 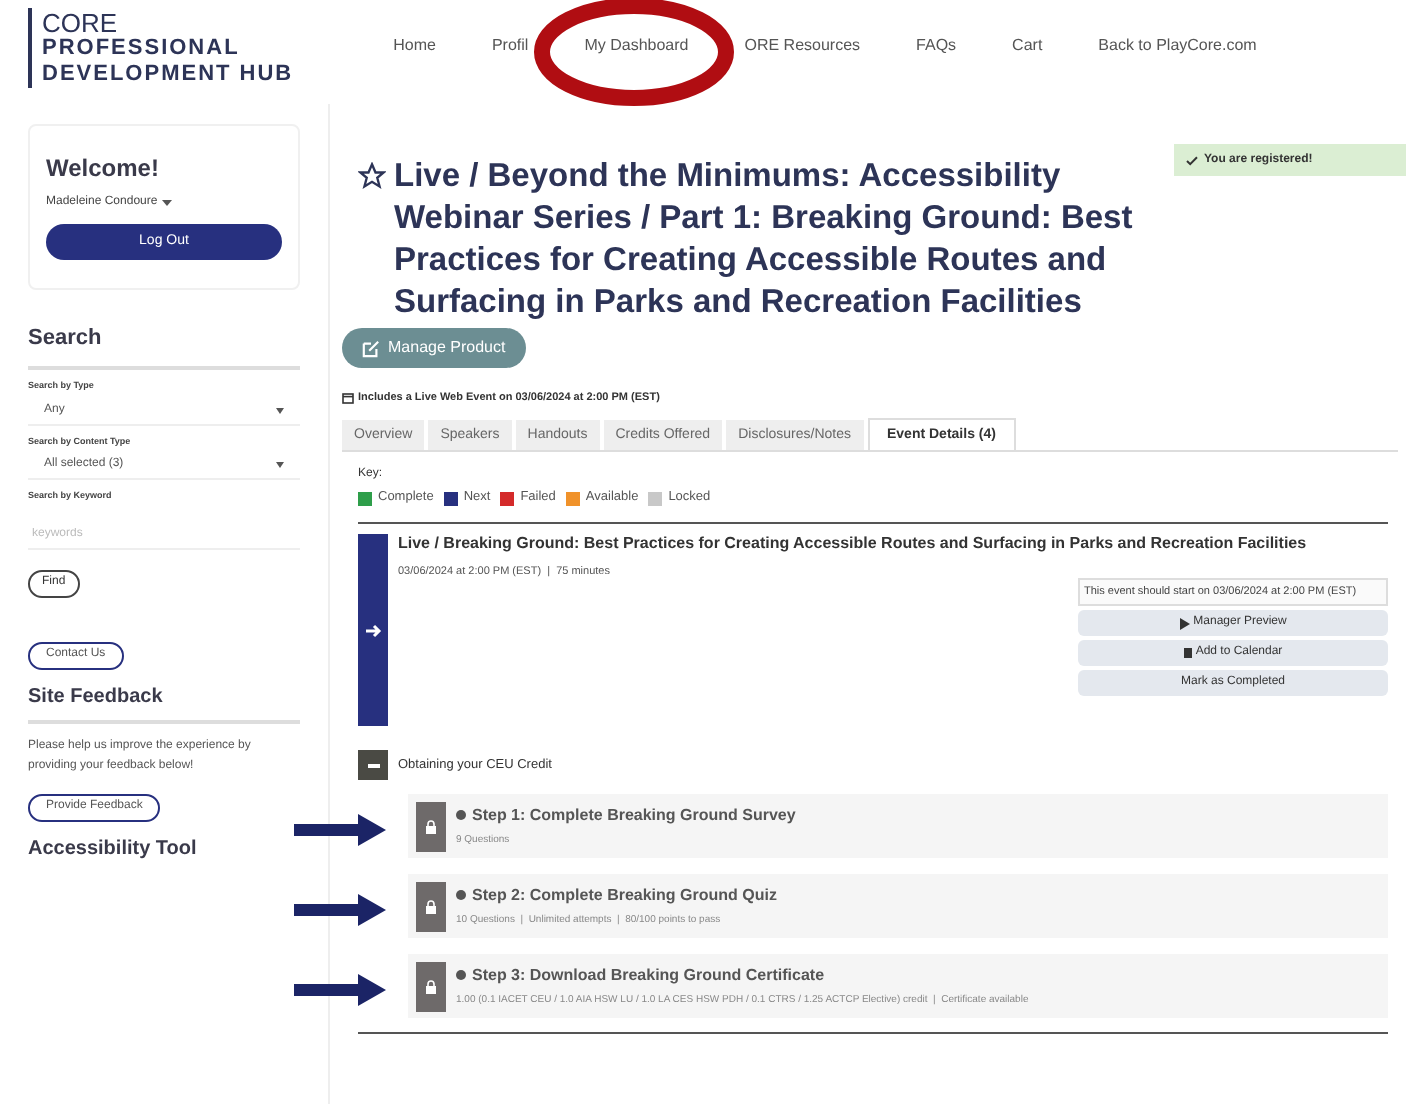 I want to click on event-title: Live / Breaking Ground: Best Practices for Creating Accessible Routes and Surfacing in Parks and Recreation Facilities, so click(x=853, y=544).